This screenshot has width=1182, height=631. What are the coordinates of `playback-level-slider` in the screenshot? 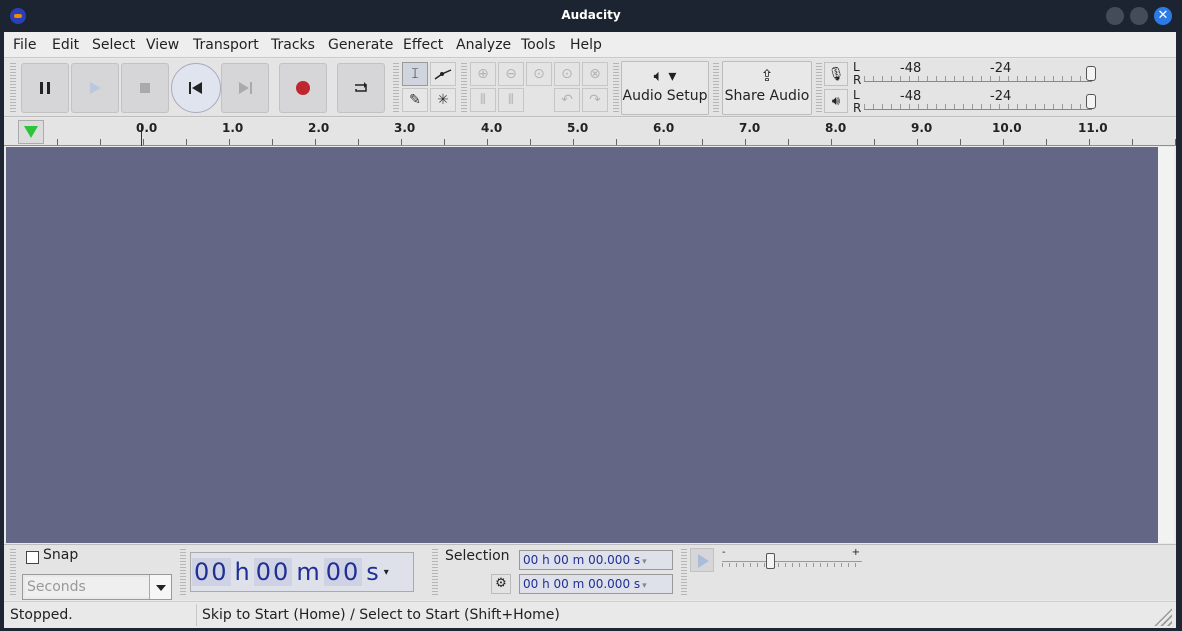 It's located at (1091, 101).